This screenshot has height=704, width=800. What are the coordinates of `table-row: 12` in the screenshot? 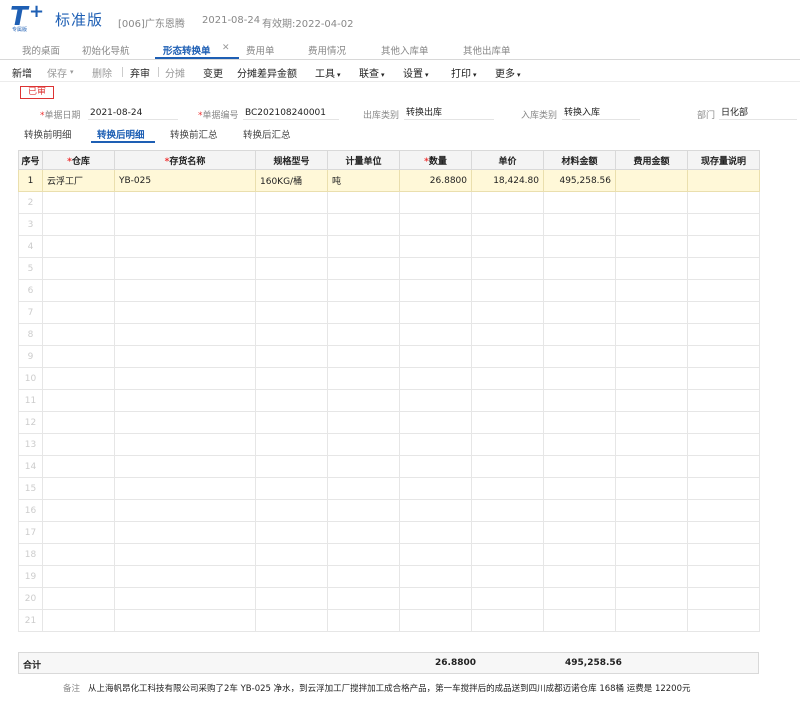 It's located at (389, 422).